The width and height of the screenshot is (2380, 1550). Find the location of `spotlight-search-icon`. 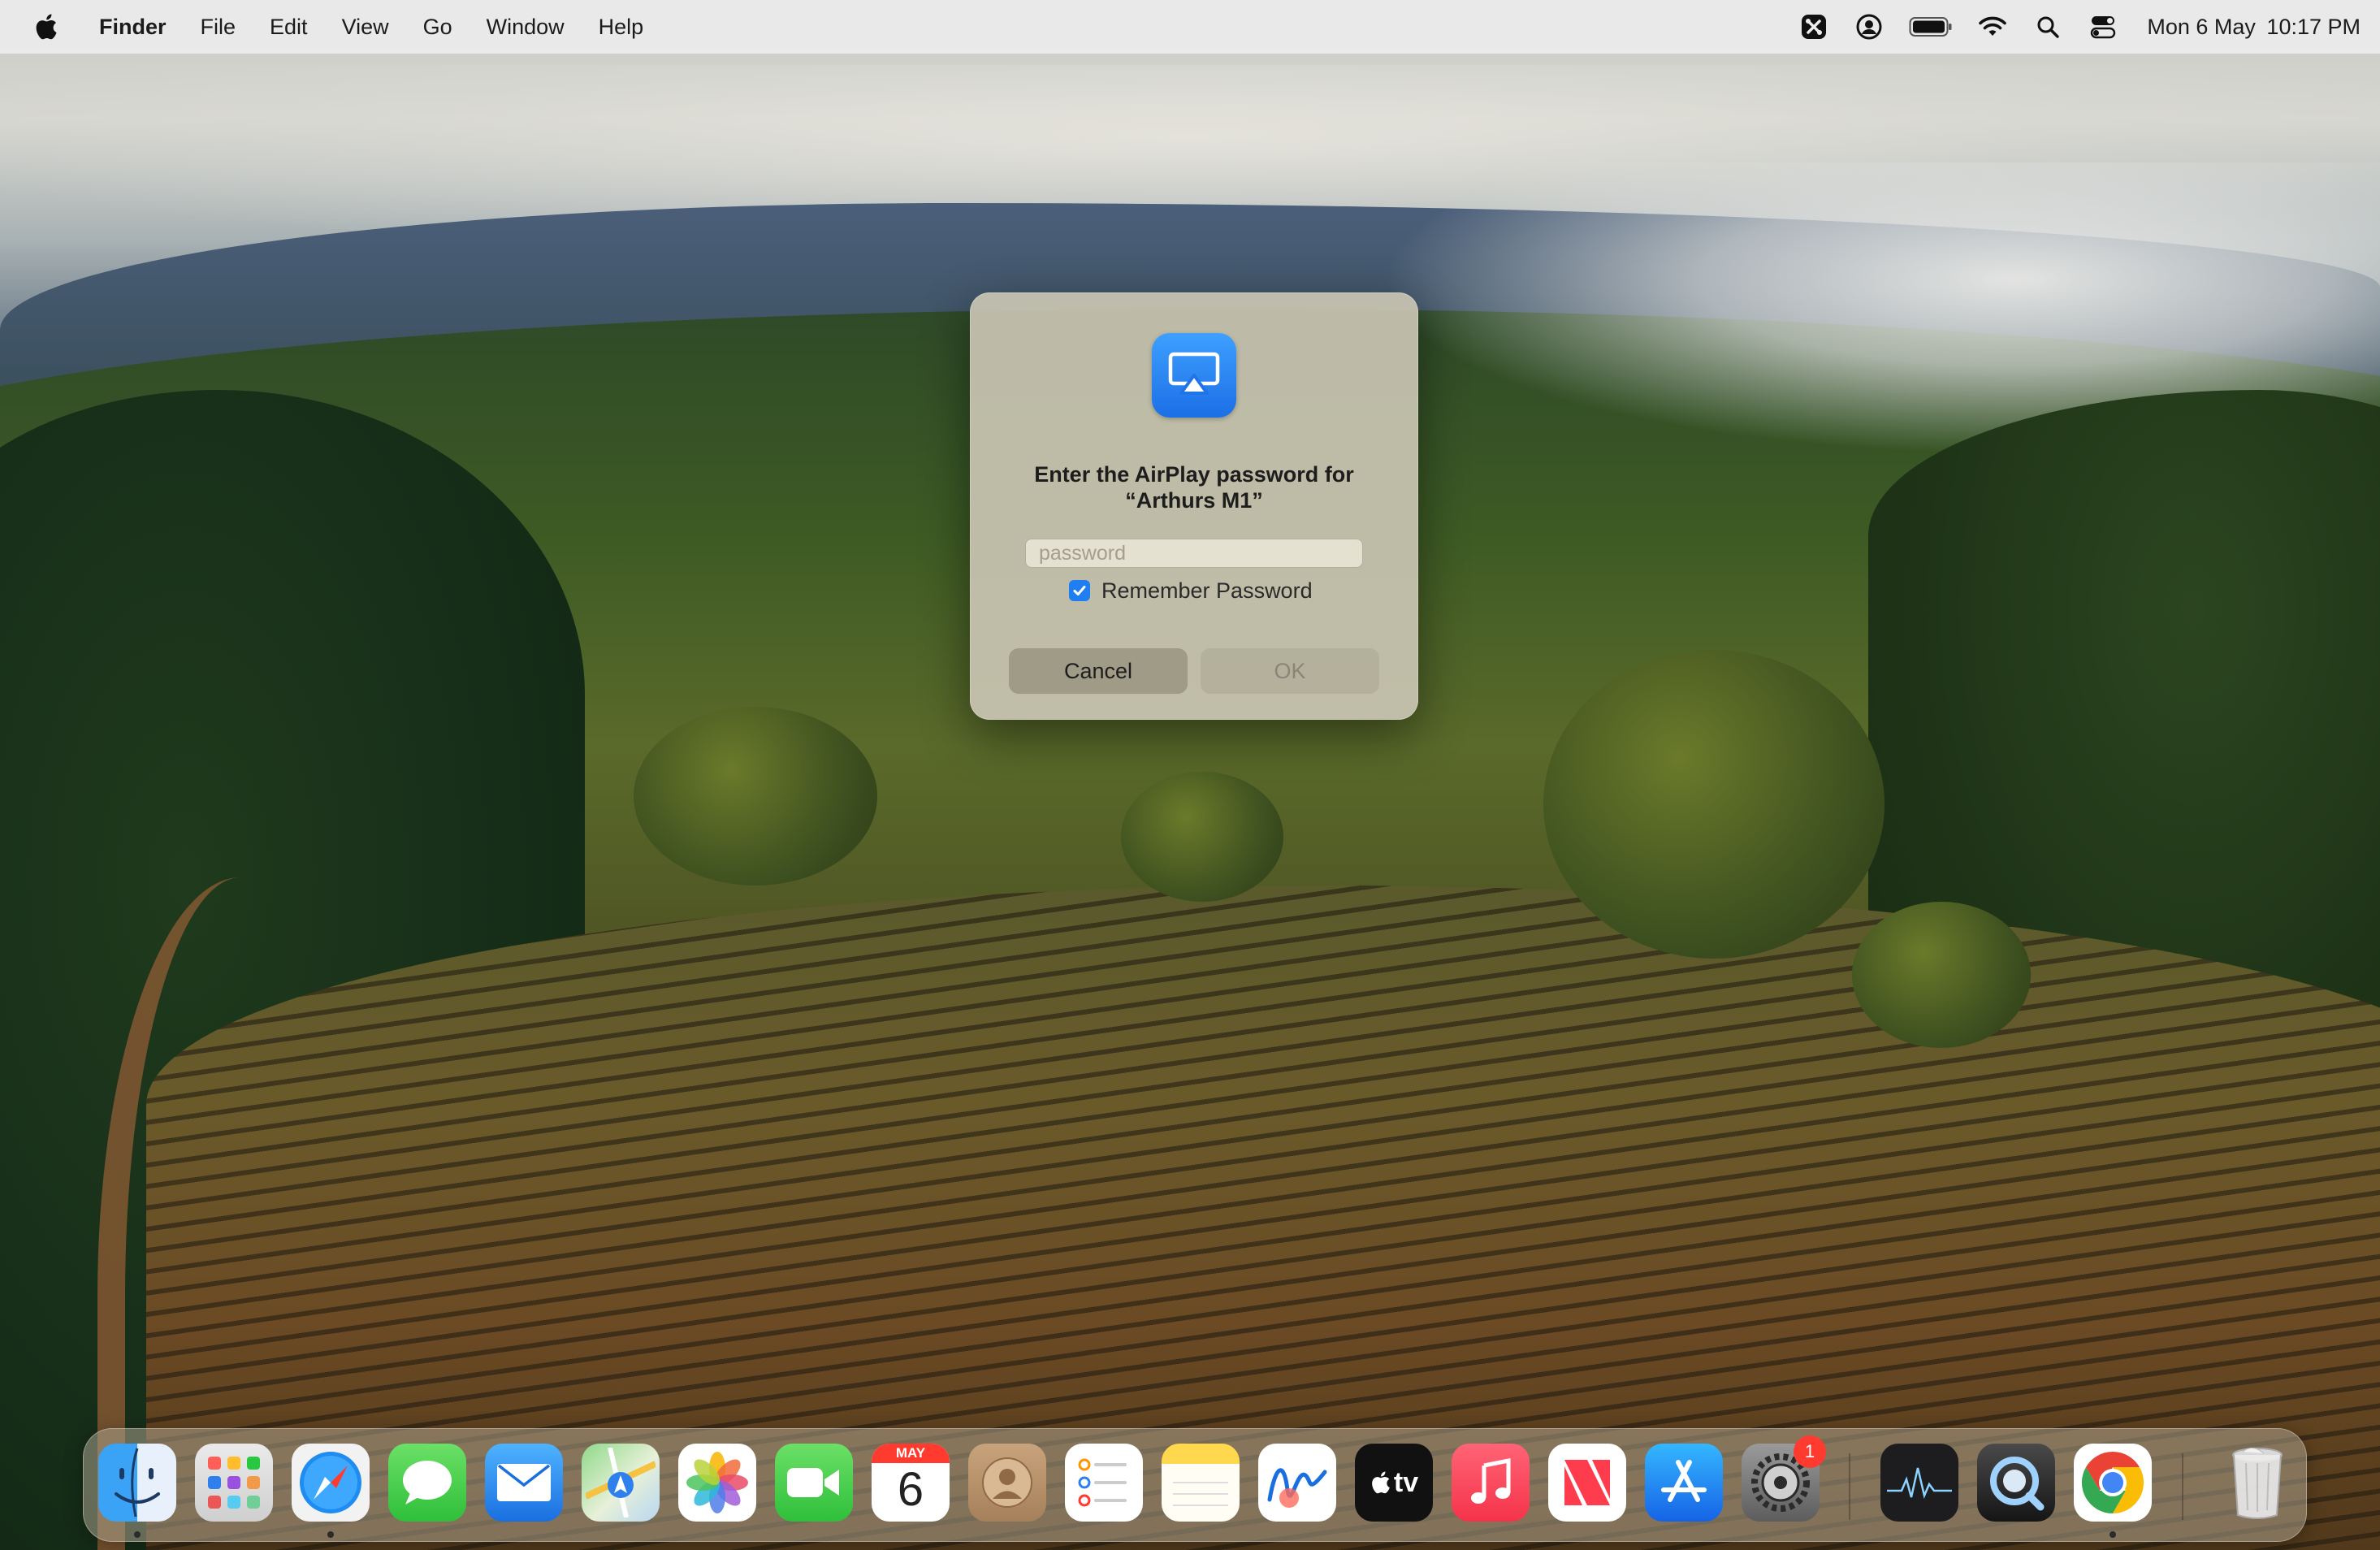

spotlight-search-icon is located at coordinates (2048, 27).